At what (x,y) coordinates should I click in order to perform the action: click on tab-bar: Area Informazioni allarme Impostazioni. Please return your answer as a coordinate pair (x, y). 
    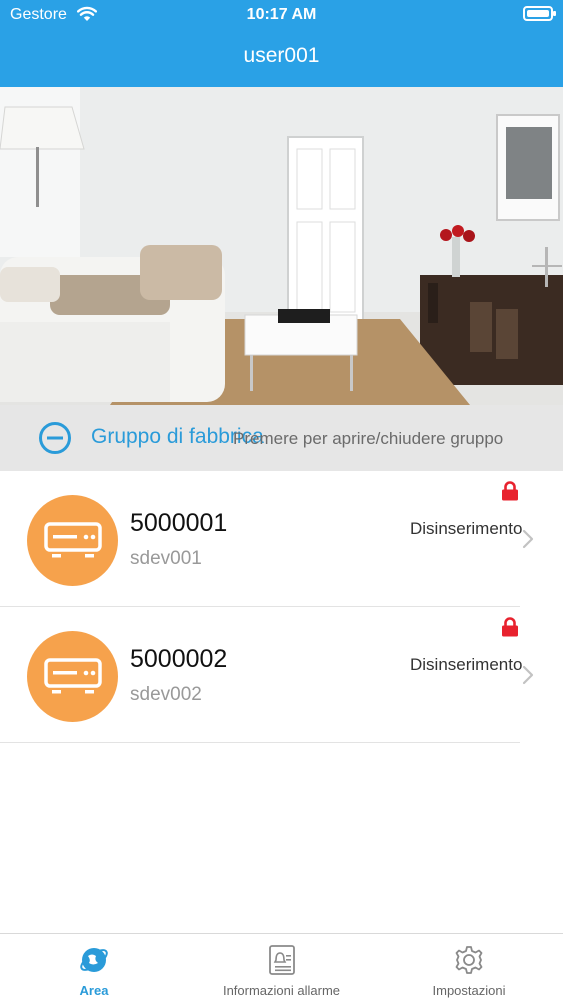
    Looking at the image, I should click on (281, 966).